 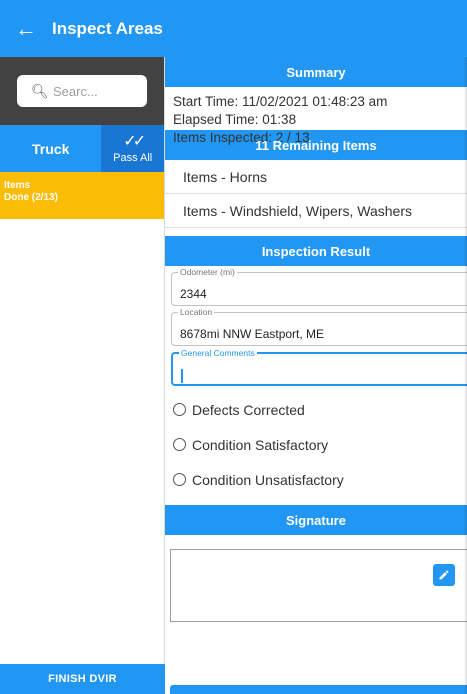 I want to click on odometer-value: 2344, so click(x=193, y=294).